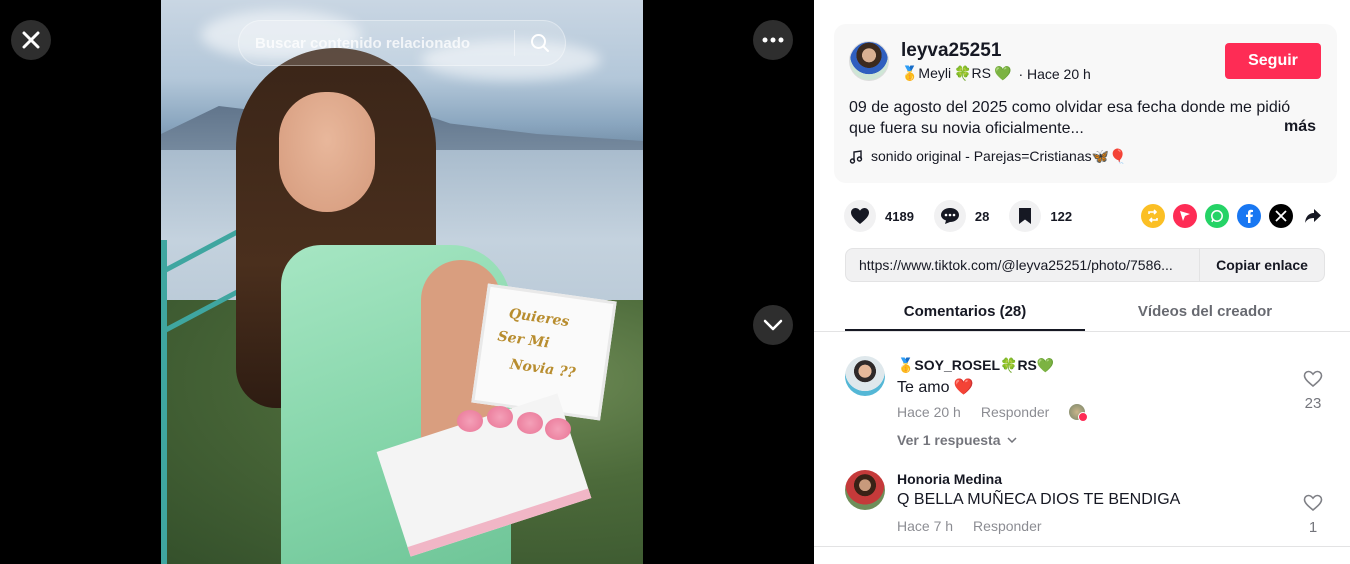 This screenshot has height=564, width=1350. I want to click on more-share-button, so click(1313, 216).